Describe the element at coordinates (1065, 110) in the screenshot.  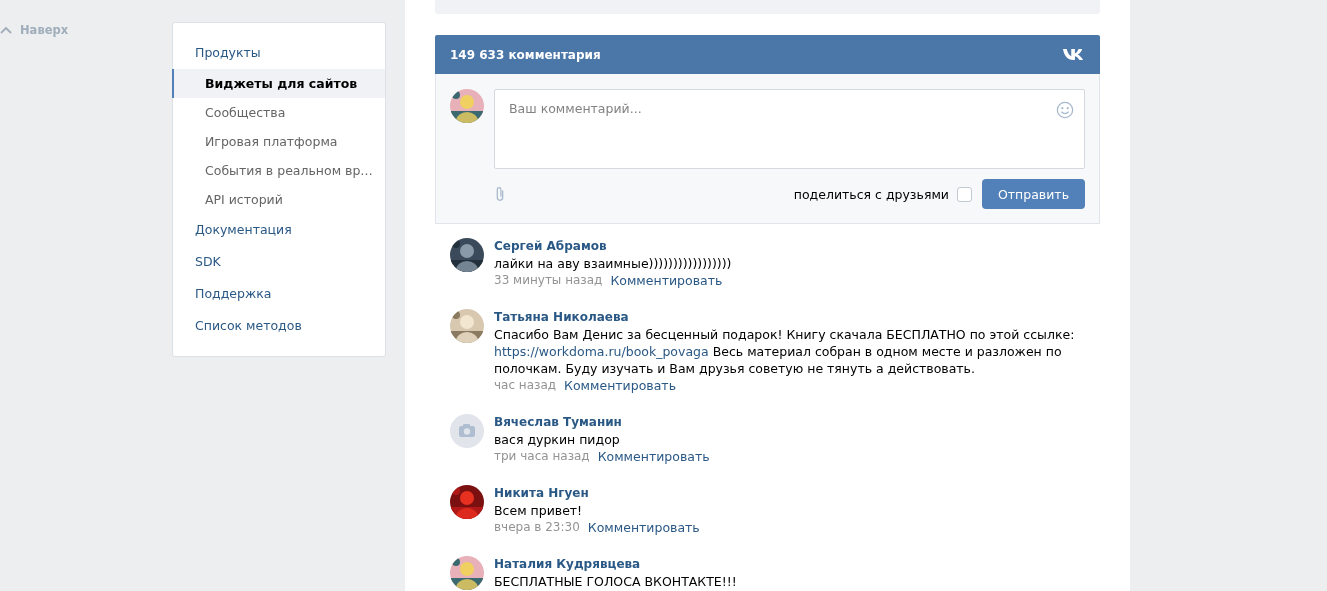
I see `smiley-icon` at that location.